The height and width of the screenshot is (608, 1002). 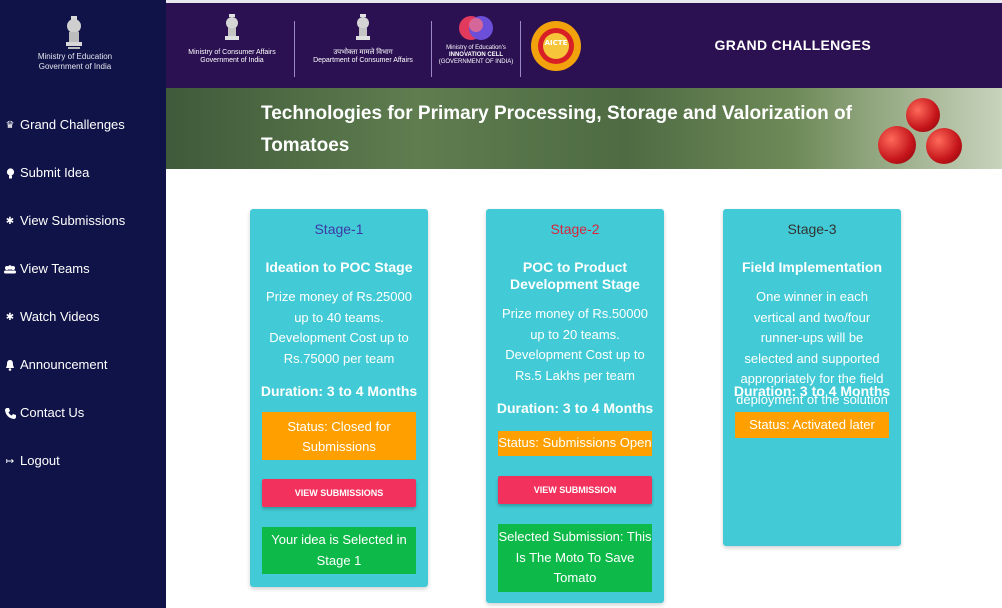 What do you see at coordinates (40, 460) in the screenshot?
I see `sidebar-item-label: Logout` at bounding box center [40, 460].